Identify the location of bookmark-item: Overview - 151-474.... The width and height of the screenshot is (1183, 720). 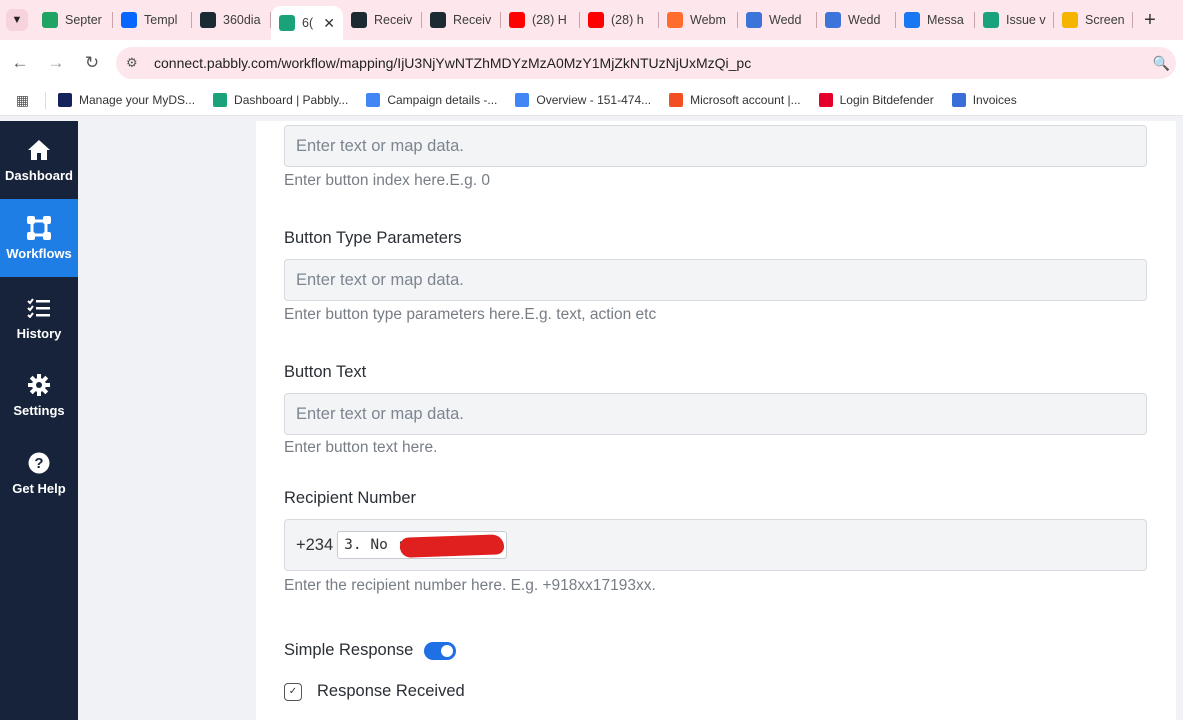
(583, 100).